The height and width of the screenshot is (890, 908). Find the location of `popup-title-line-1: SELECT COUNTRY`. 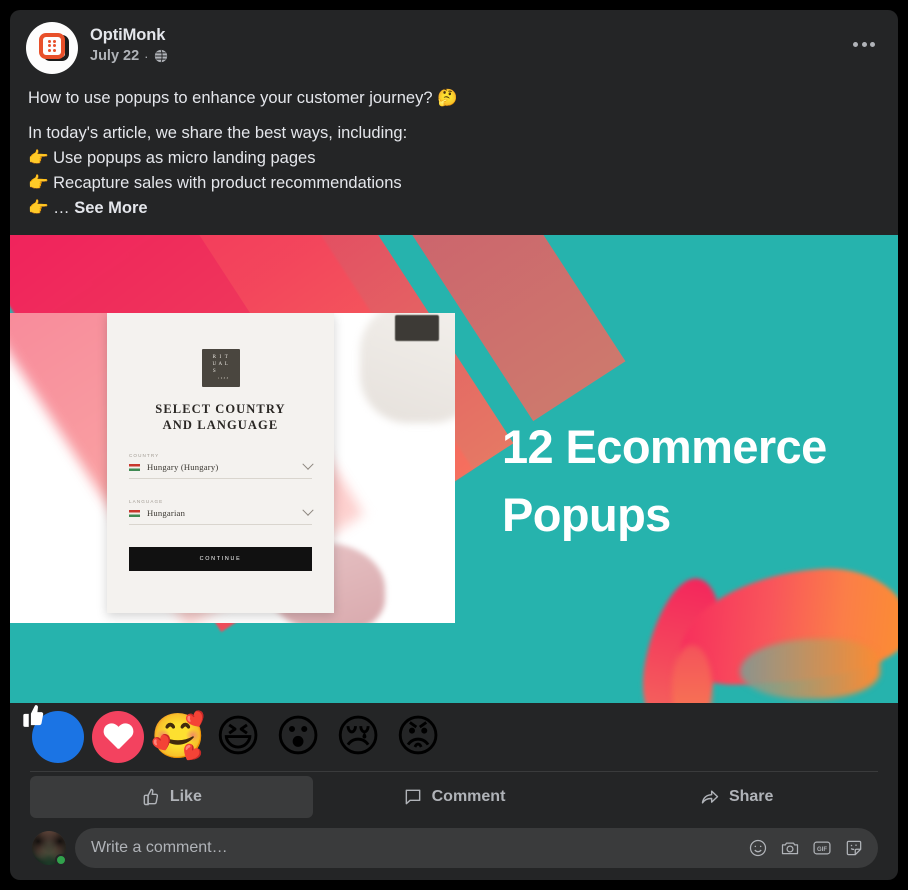

popup-title-line-1: SELECT COUNTRY is located at coordinates (220, 409).